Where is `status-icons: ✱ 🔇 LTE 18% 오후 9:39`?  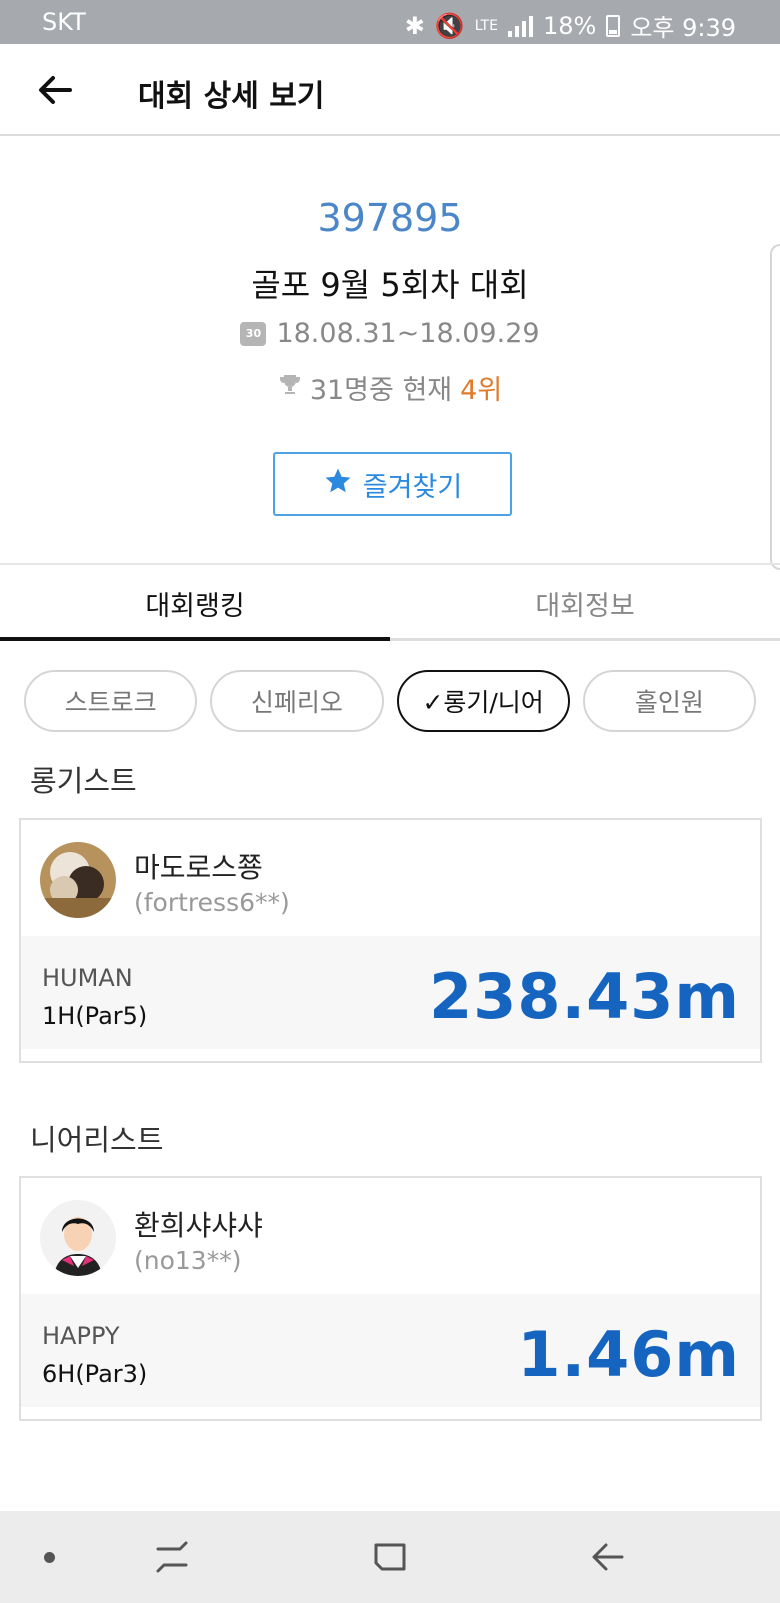
status-icons: ✱ 🔇 LTE 18% 오후 9:39 is located at coordinates (570, 25).